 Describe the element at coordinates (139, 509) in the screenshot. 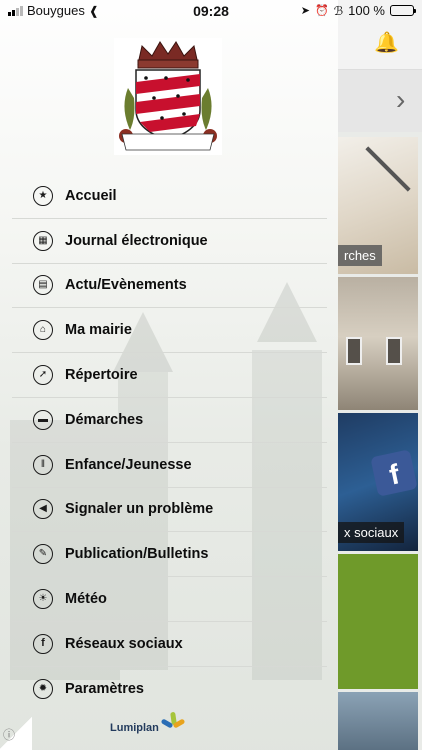

I see `menu-item-label: Signaler un problème` at that location.